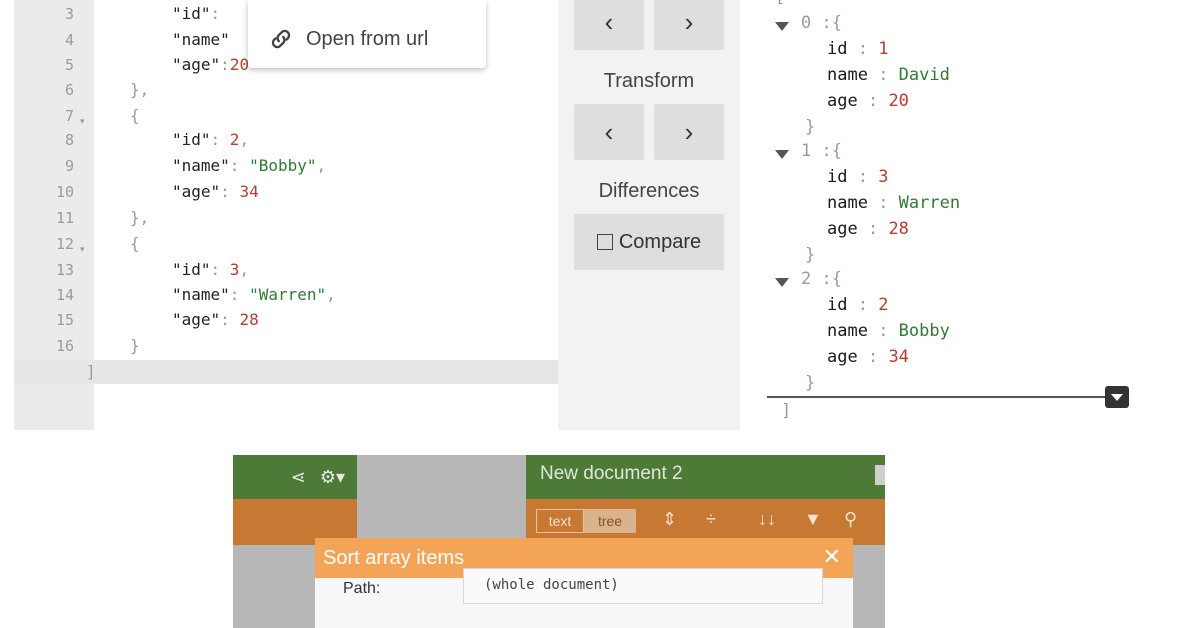 Image resolution: width=1196 pixels, height=628 pixels. I want to click on search-icon: ⚲, so click(850, 519).